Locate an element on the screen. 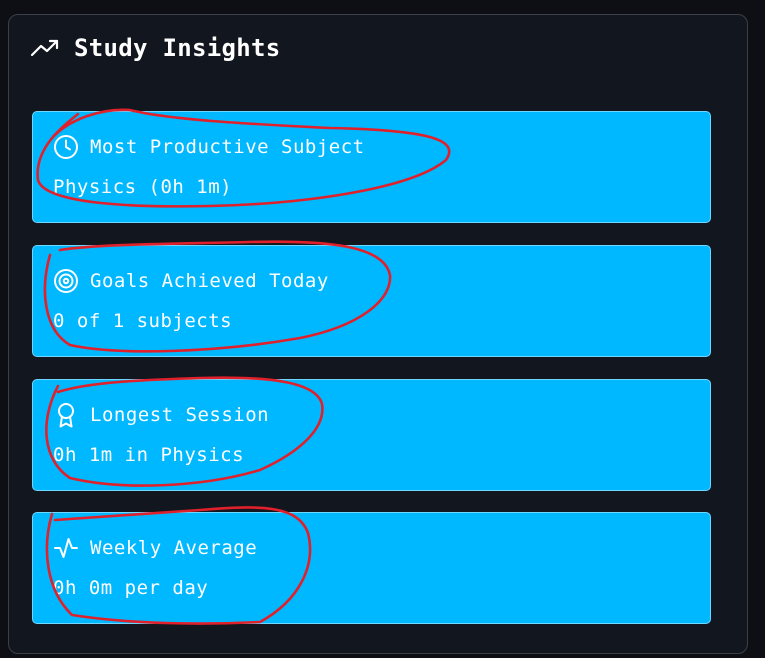 The image size is (765, 658). insight-value: 0h 1m in Physics is located at coordinates (149, 455).